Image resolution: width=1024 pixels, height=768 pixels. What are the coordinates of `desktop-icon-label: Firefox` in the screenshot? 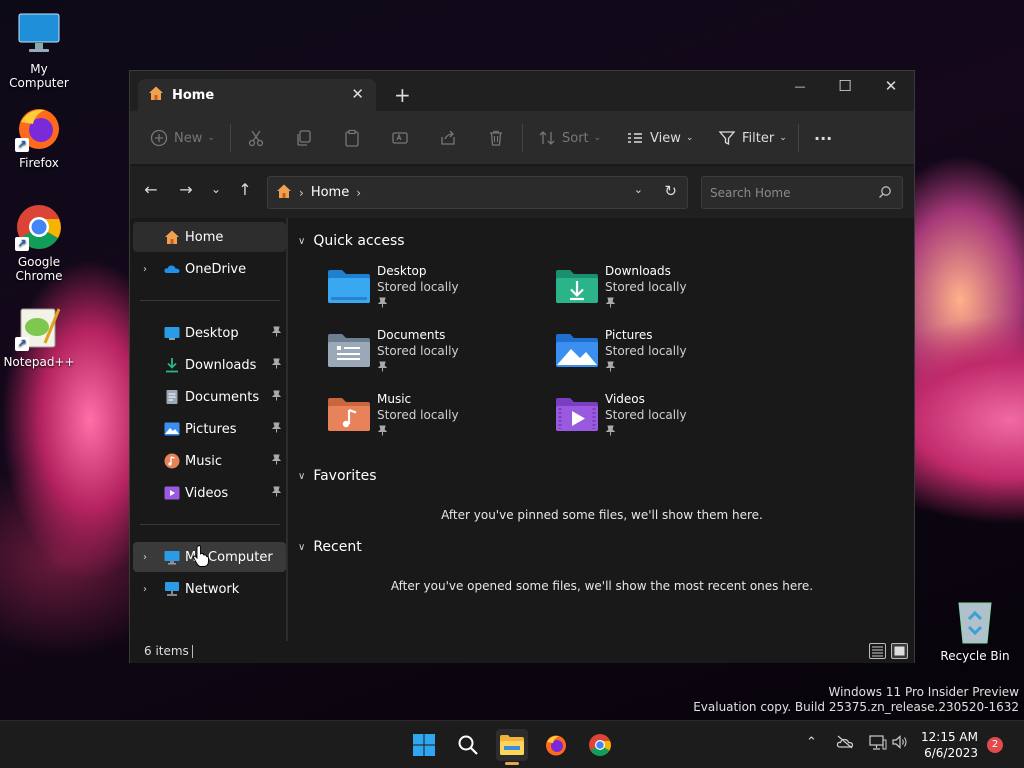 It's located at (39, 163).